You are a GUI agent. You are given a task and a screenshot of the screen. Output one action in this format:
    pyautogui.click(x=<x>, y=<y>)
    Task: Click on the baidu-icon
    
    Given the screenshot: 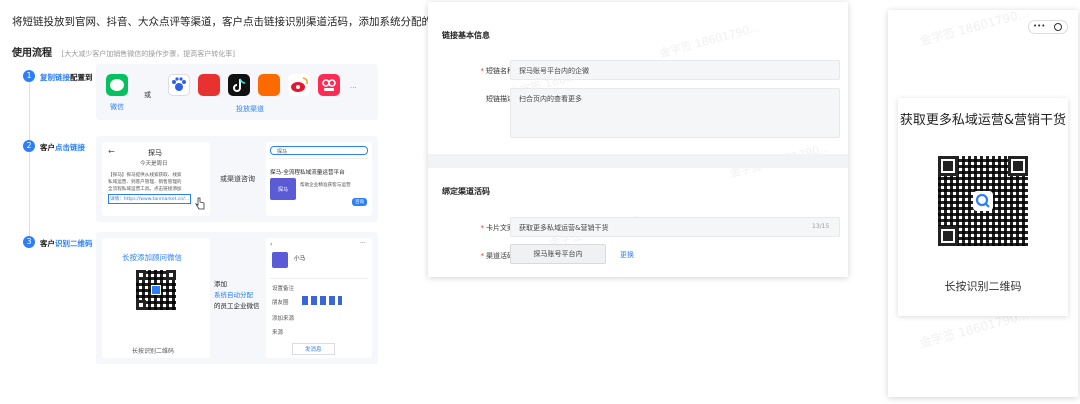 What is the action you would take?
    pyautogui.click(x=179, y=85)
    